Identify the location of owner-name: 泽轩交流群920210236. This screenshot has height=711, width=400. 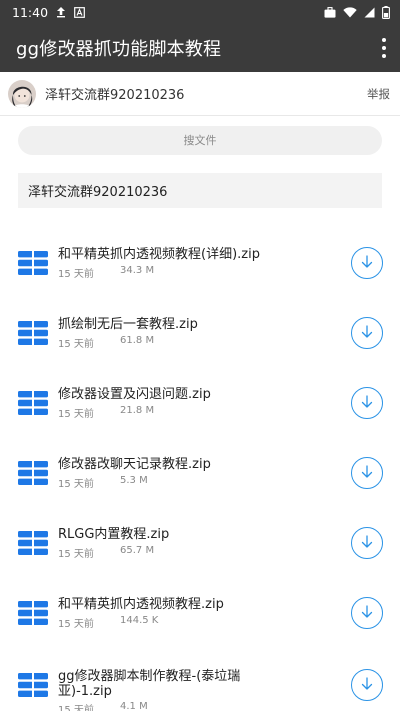
(115, 95).